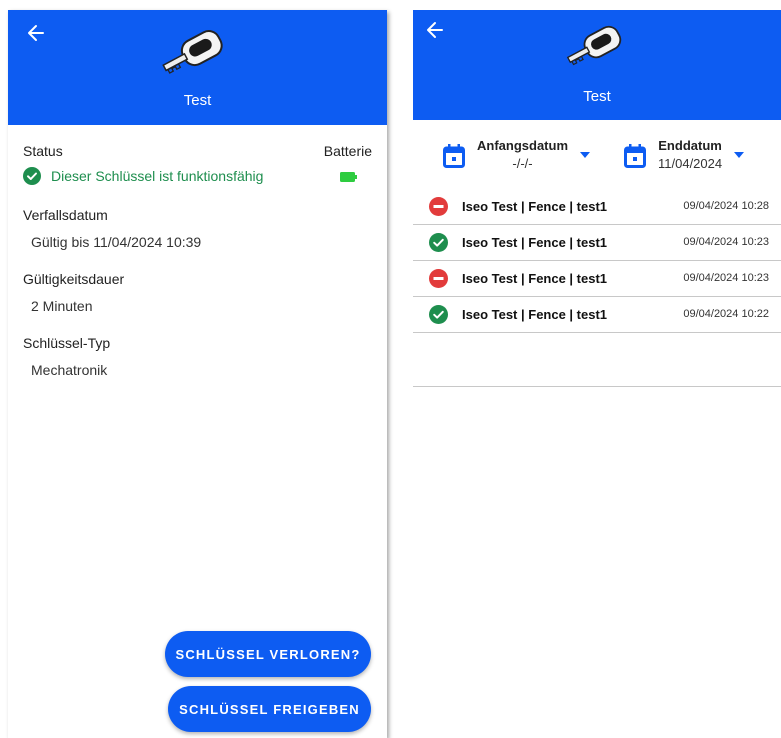  I want to click on start-date-filter: Anfangsdatum -/-/-, so click(516, 154).